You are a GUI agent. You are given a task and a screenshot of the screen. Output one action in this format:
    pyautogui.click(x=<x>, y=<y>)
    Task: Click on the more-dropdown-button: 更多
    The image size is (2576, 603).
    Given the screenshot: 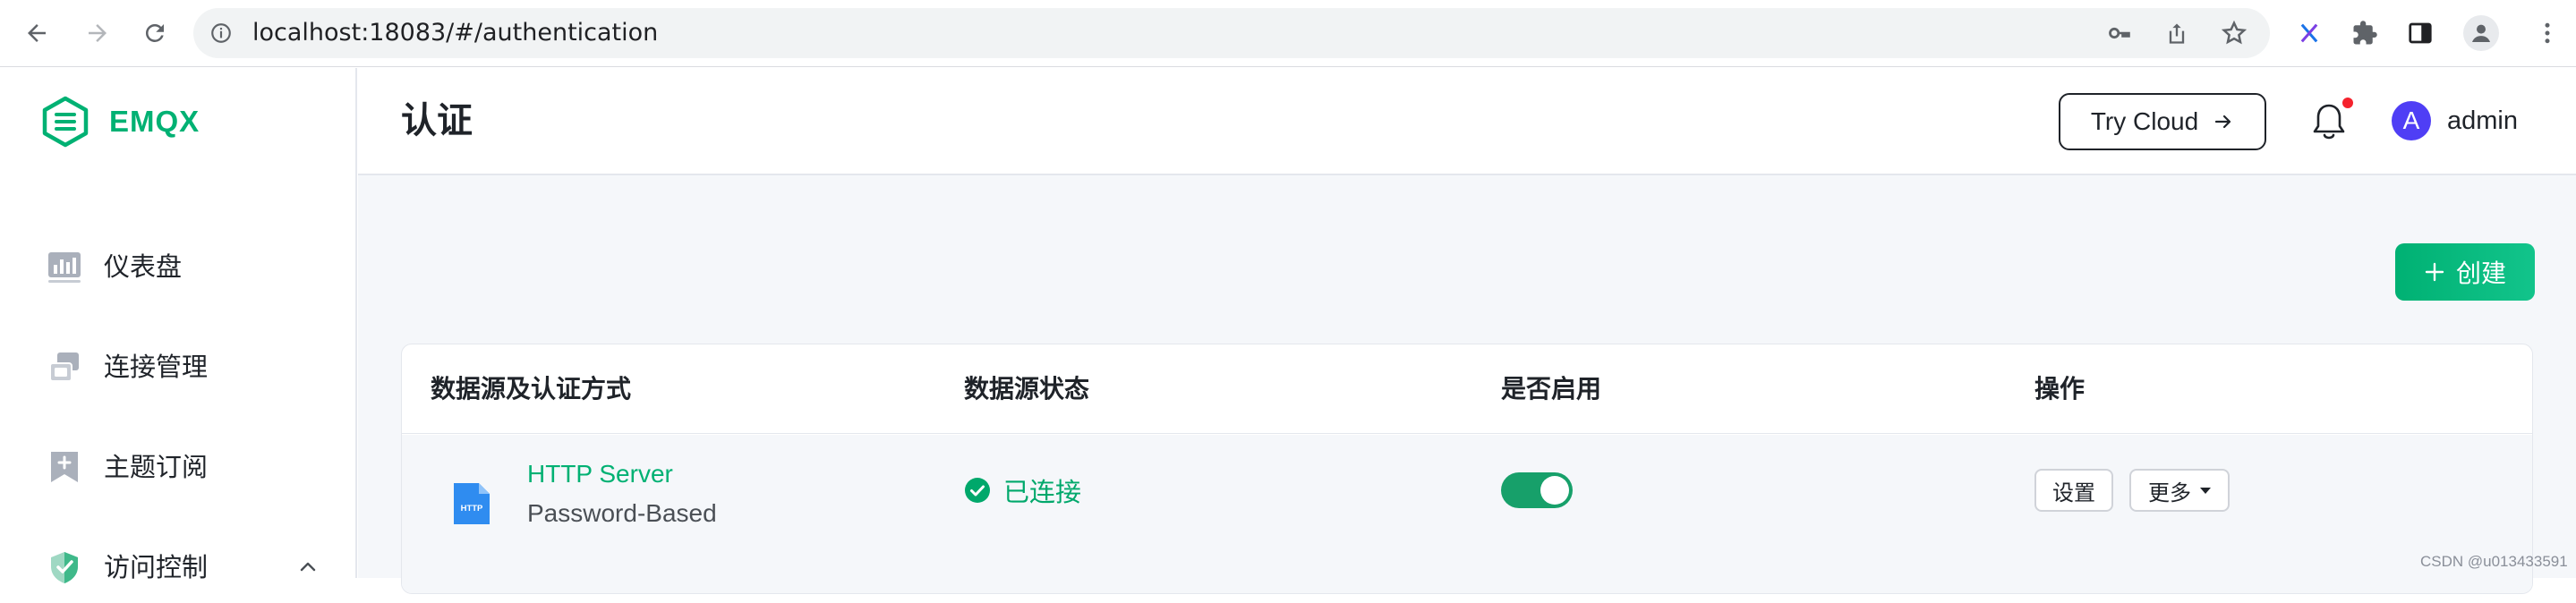 What is the action you would take?
    pyautogui.click(x=2179, y=490)
    